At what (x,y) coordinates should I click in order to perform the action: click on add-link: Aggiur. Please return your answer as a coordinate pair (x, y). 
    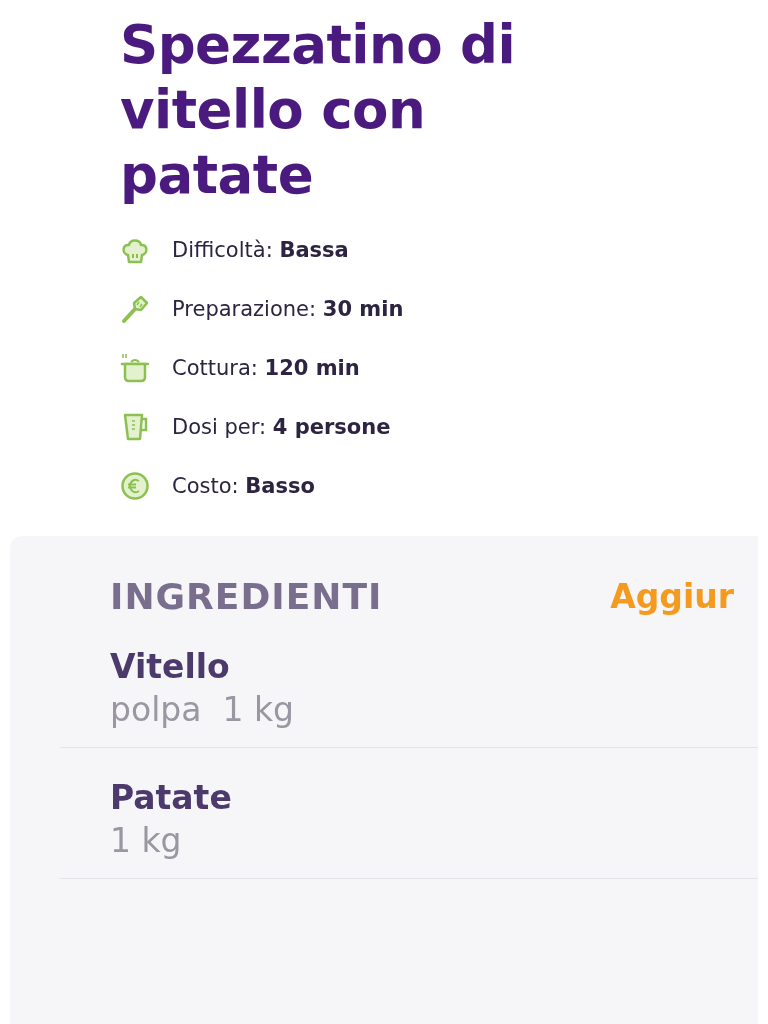
    Looking at the image, I should click on (672, 596).